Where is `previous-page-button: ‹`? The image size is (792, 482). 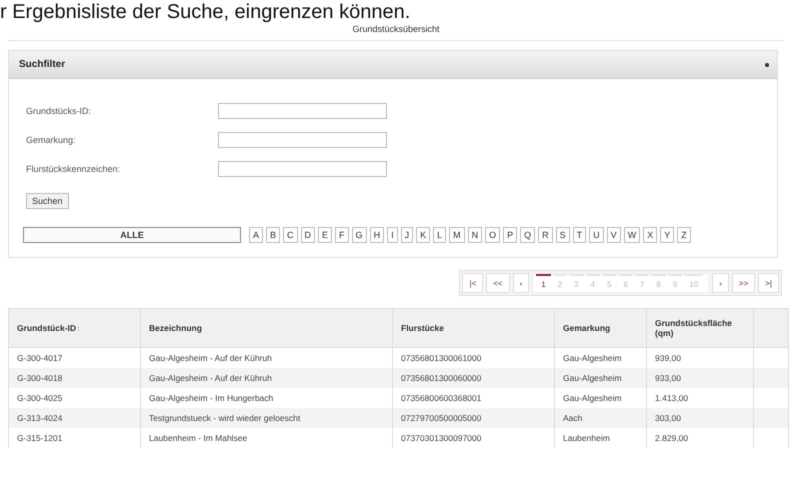 previous-page-button: ‹ is located at coordinates (521, 283).